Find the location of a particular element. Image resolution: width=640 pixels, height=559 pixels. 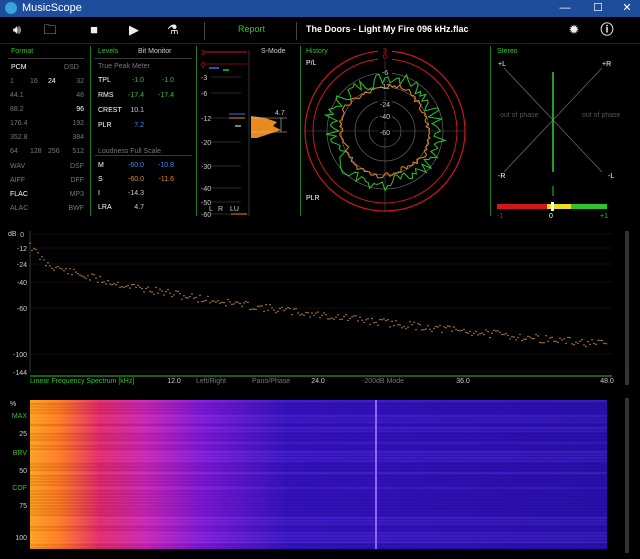

stereo-corner-label: +R is located at coordinates (606, 64).